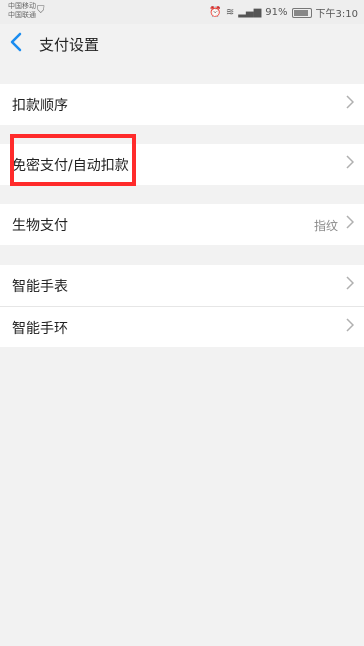 Image resolution: width=364 pixels, height=646 pixels. I want to click on settings-group-password-free: 免密支付/自动扣款, so click(182, 164).